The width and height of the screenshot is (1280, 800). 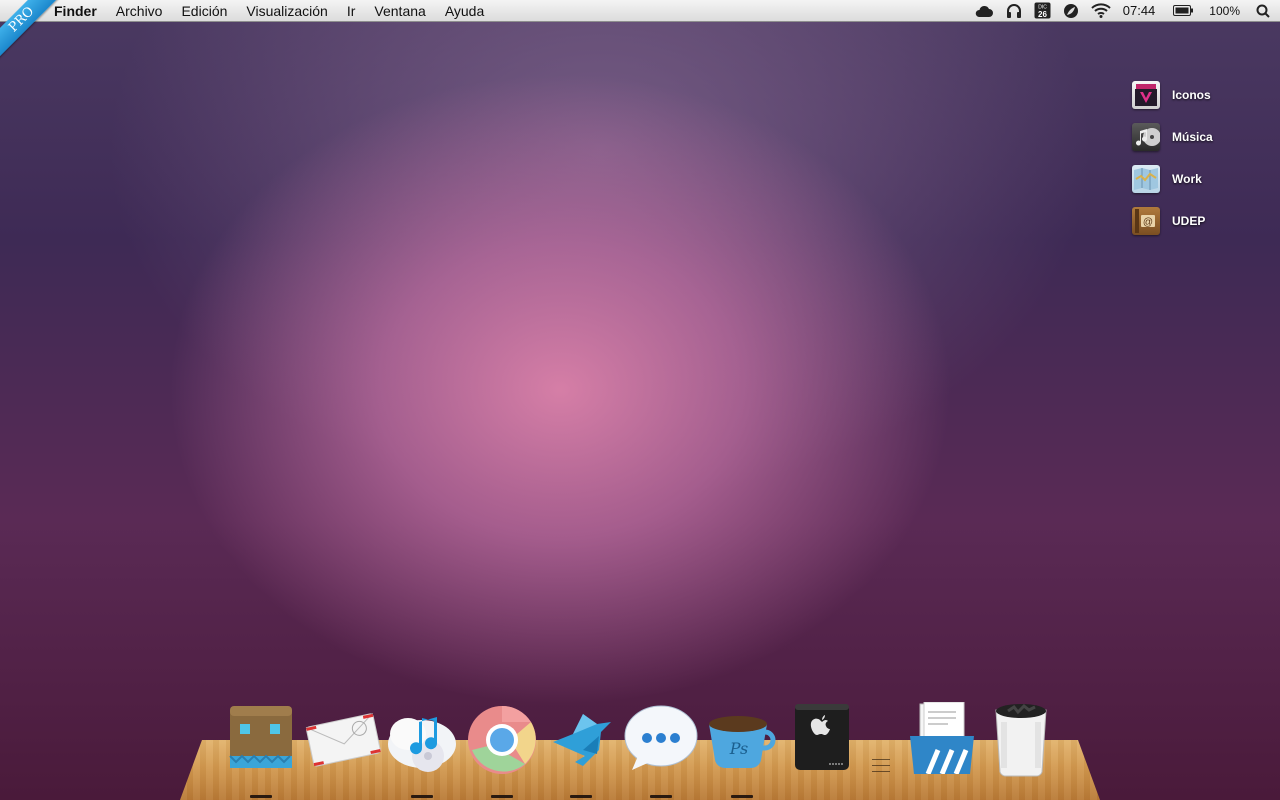 What do you see at coordinates (1183, 10) in the screenshot?
I see `battery-icon` at bounding box center [1183, 10].